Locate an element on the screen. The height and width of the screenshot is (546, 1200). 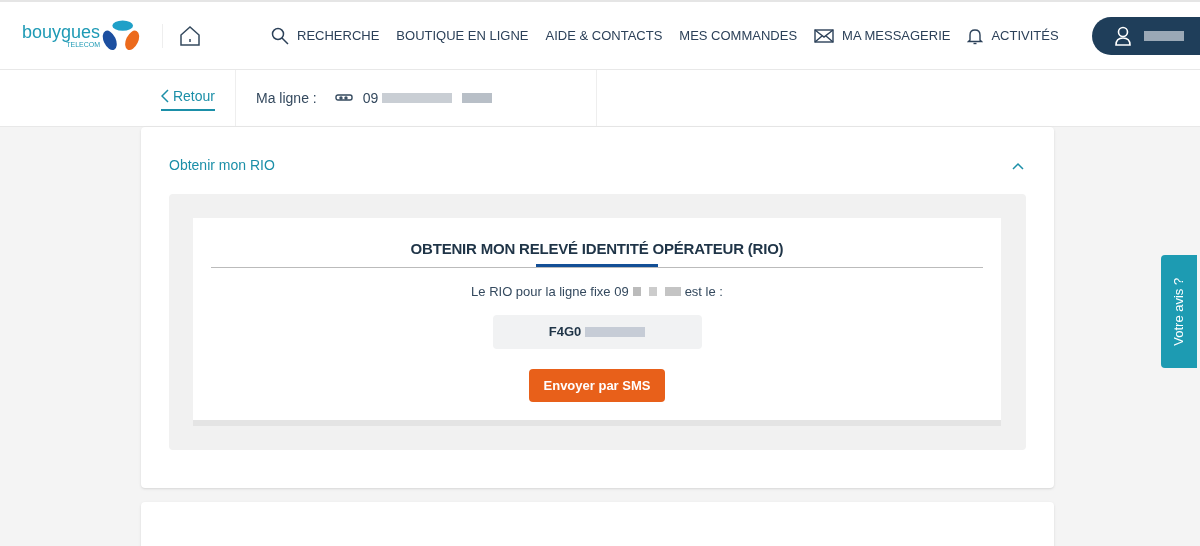
card-heading: OBTENIR MON RELEVÉ IDENTITÉ OPÉRATEUR (RIO) is located at coordinates (597, 249).